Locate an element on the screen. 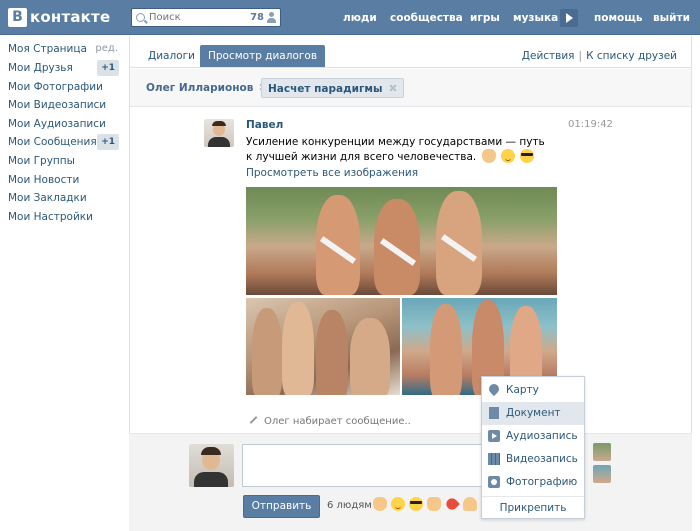  vk-logo-icon: В is located at coordinates (17, 17).